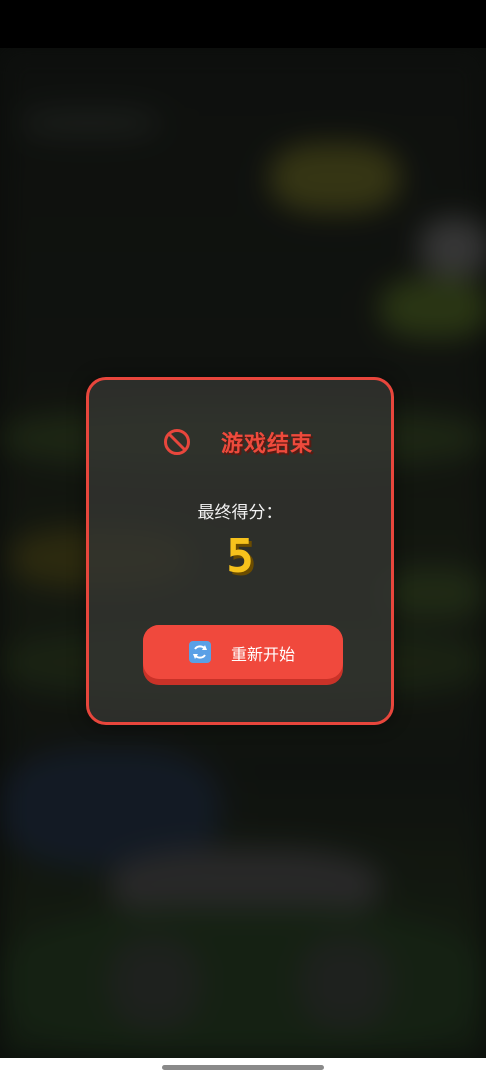  I want to click on restart-button-label: 重新开始, so click(263, 655).